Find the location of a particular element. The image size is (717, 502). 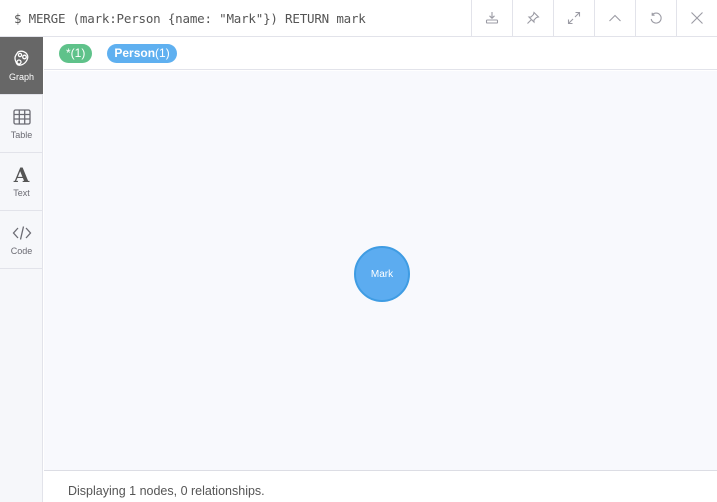

chevron-up-icon is located at coordinates (615, 18).